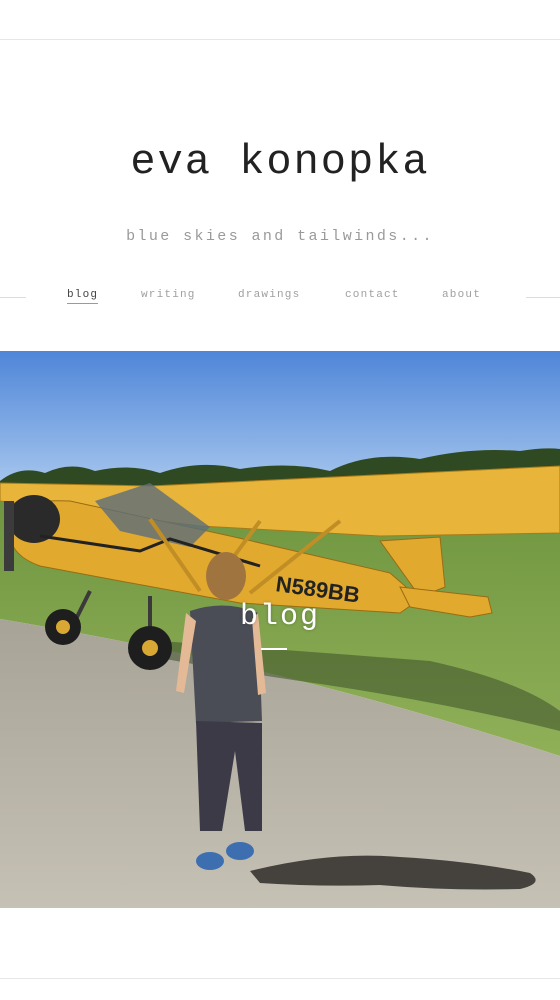 The image size is (560, 1000). I want to click on nav-item-about: about, so click(461, 295).